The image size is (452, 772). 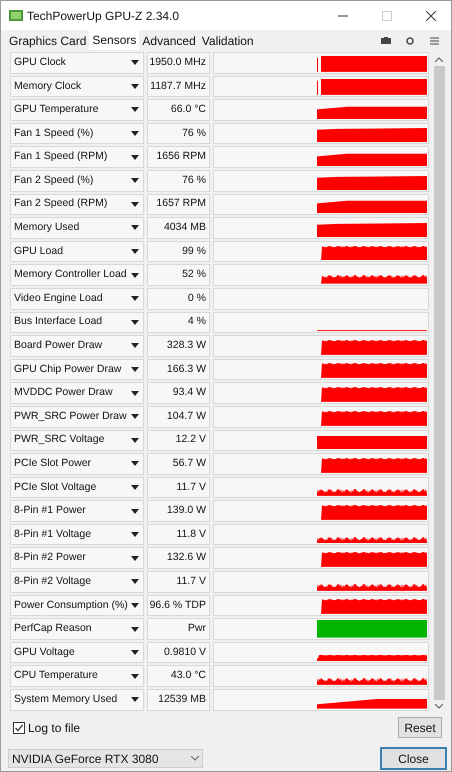 What do you see at coordinates (77, 87) in the screenshot?
I see `sensor-select: Memory Clock` at bounding box center [77, 87].